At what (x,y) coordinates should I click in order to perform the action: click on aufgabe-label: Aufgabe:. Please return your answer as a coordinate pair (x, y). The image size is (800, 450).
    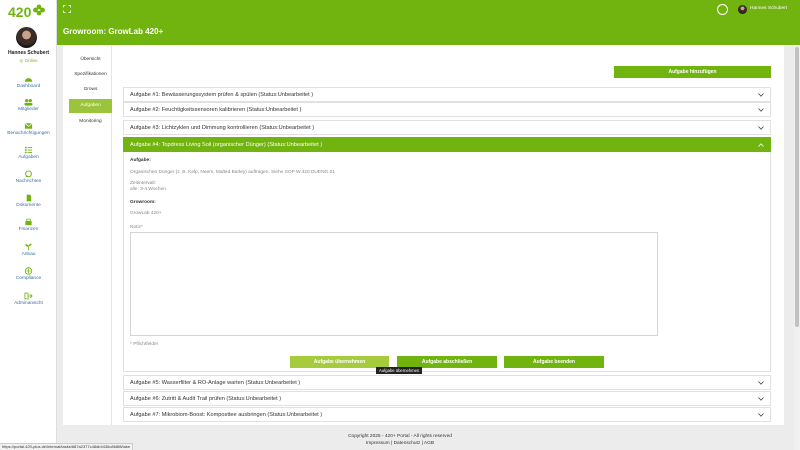
    Looking at the image, I should click on (140, 160).